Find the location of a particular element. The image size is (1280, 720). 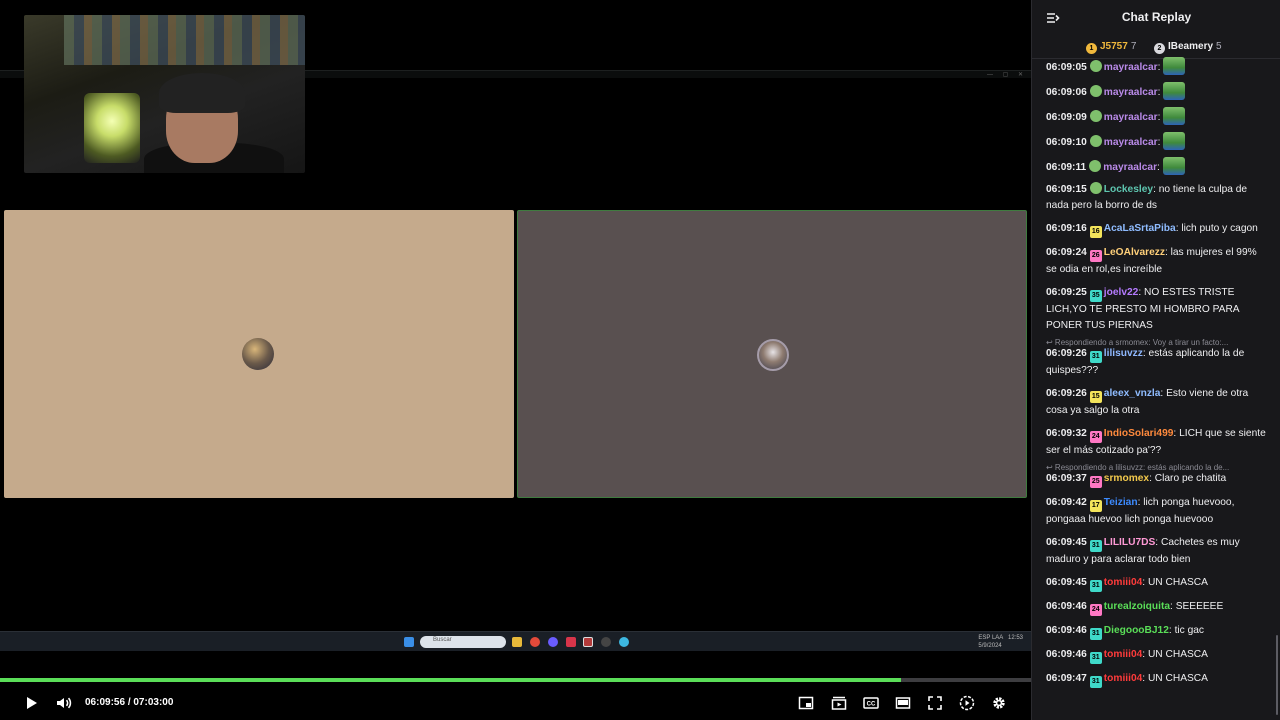

chat-username: IndioSolari499 is located at coordinates (1139, 433).